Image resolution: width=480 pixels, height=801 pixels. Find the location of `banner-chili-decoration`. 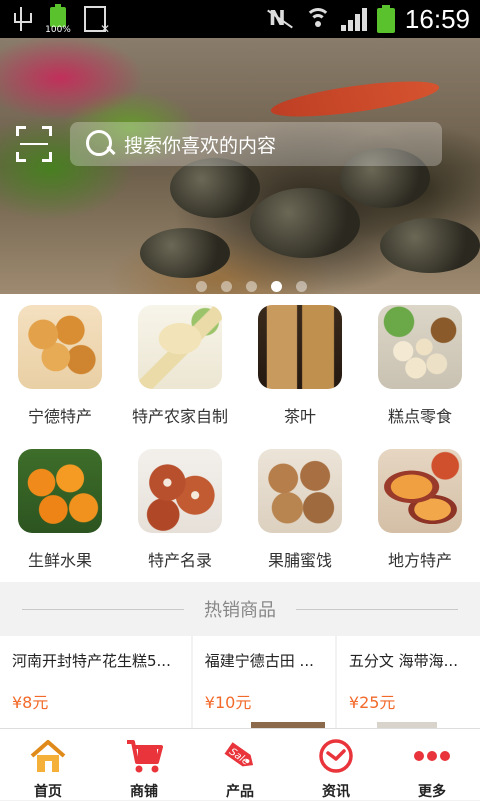

banner-chili-decoration is located at coordinates (355, 99).